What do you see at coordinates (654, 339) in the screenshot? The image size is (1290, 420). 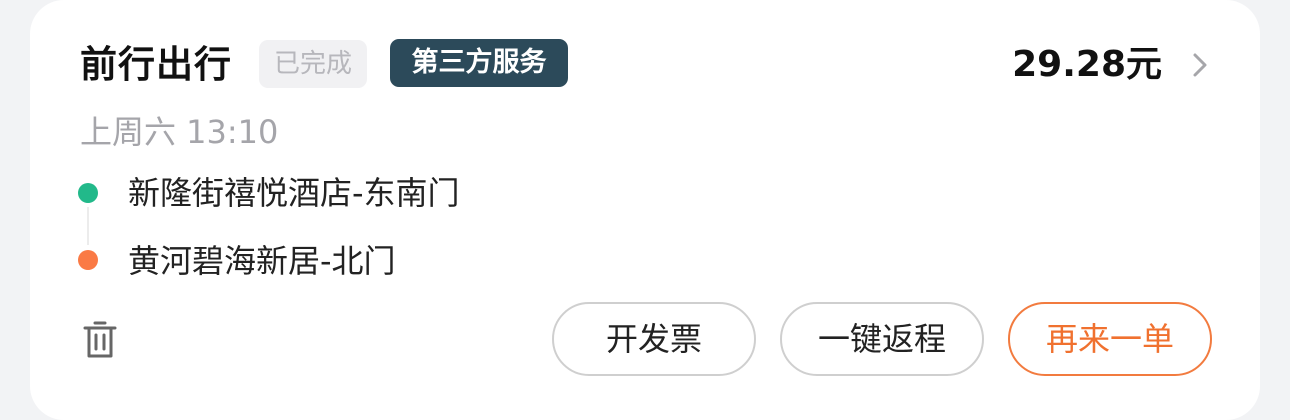 I see `invoice-button: 开发票` at bounding box center [654, 339].